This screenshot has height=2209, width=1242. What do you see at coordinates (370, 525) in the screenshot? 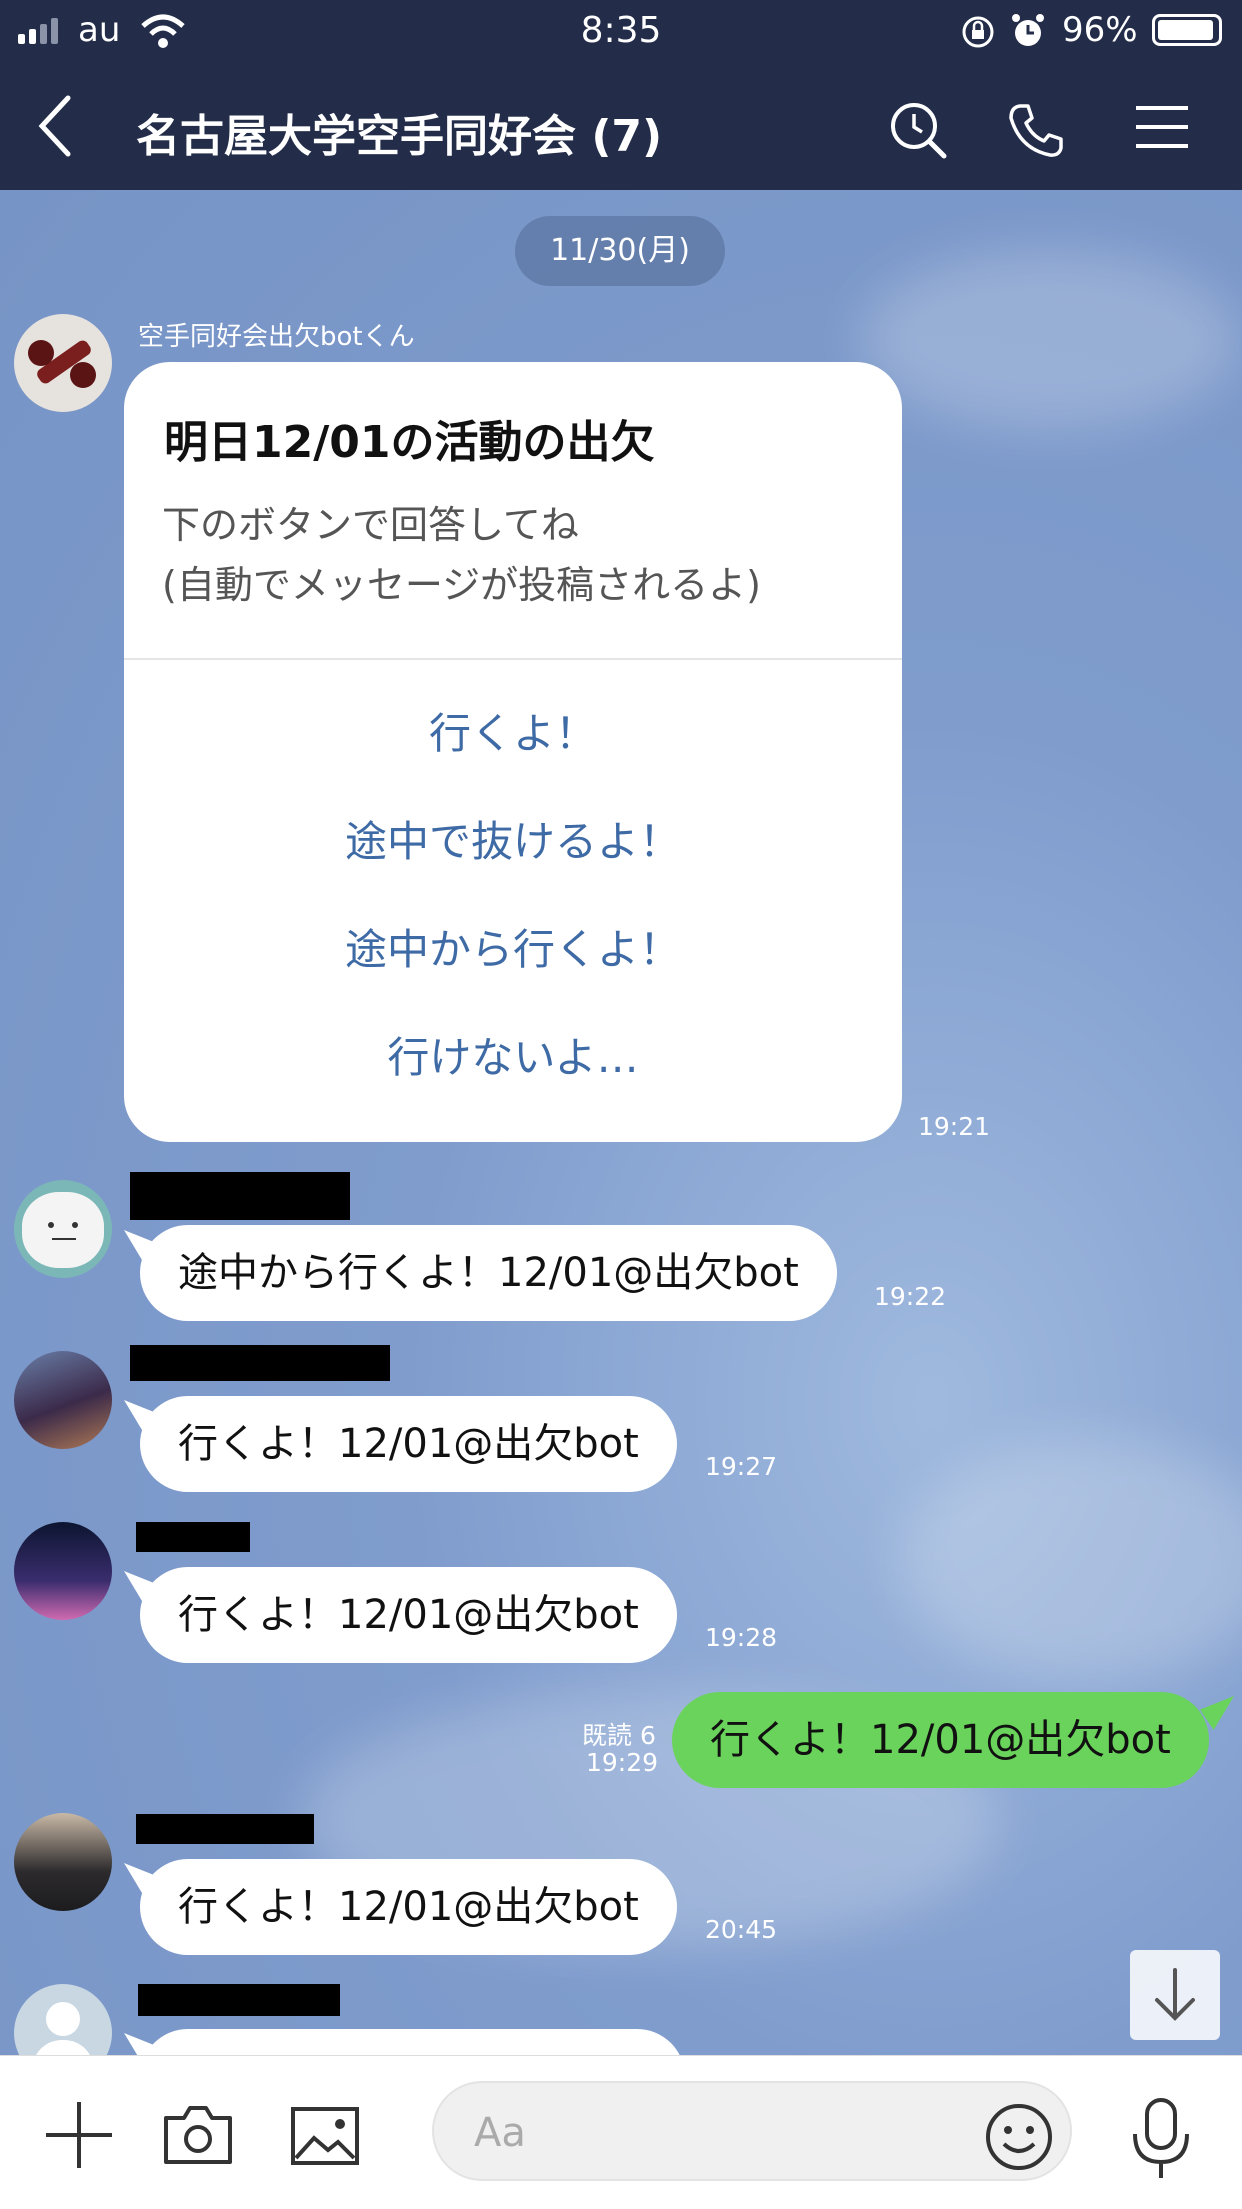
I see `card-text: 下のボタンで回答してね` at bounding box center [370, 525].